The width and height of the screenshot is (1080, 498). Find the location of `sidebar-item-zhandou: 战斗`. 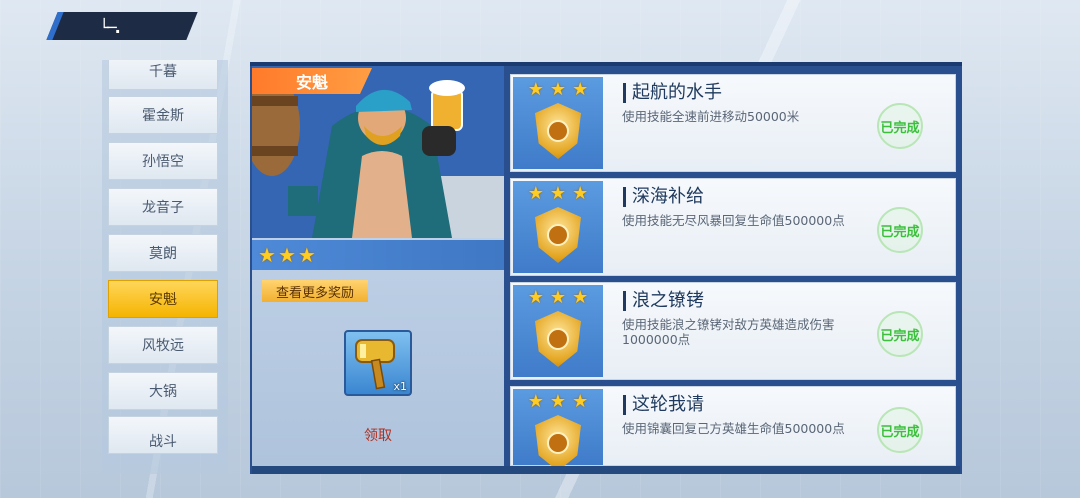

sidebar-item-zhandou: 战斗 is located at coordinates (163, 435).